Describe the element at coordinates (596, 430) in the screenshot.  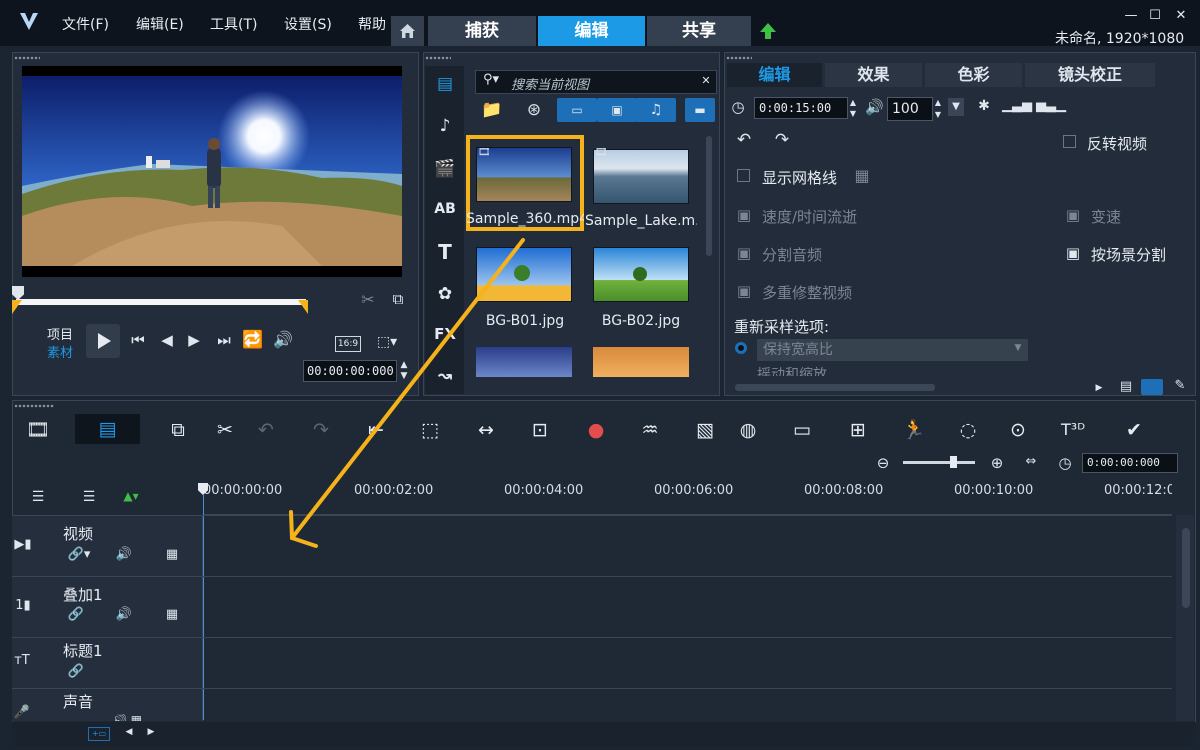
I see `record-icon: ●` at that location.